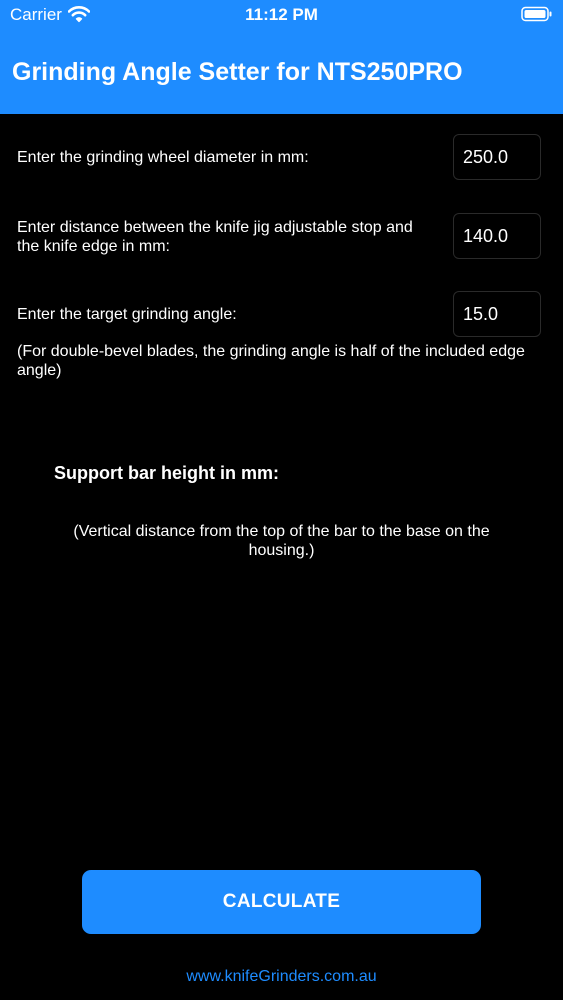  I want to click on calculate-button: CALCULATE, so click(281, 902).